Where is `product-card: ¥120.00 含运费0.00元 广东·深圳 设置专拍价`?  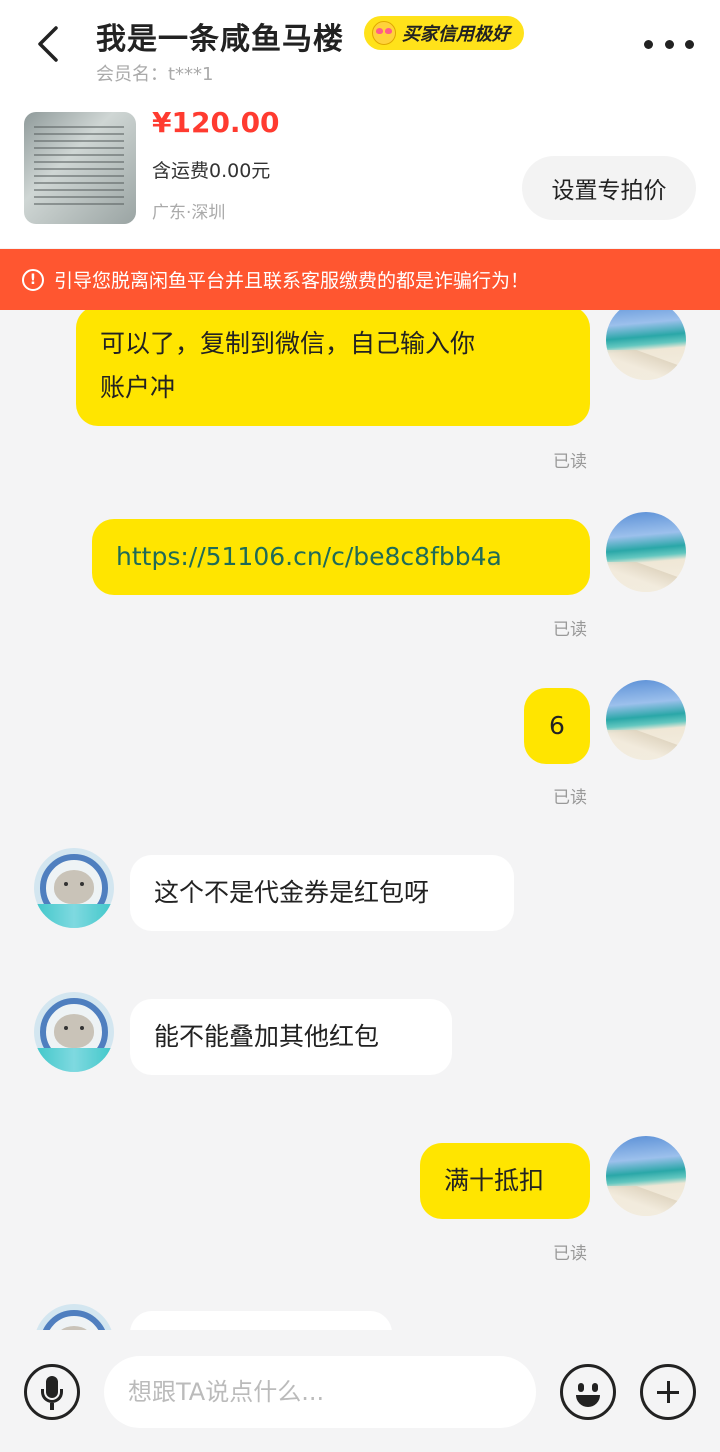 product-card: ¥120.00 含运费0.00元 广东·深圳 设置专拍价 is located at coordinates (360, 172).